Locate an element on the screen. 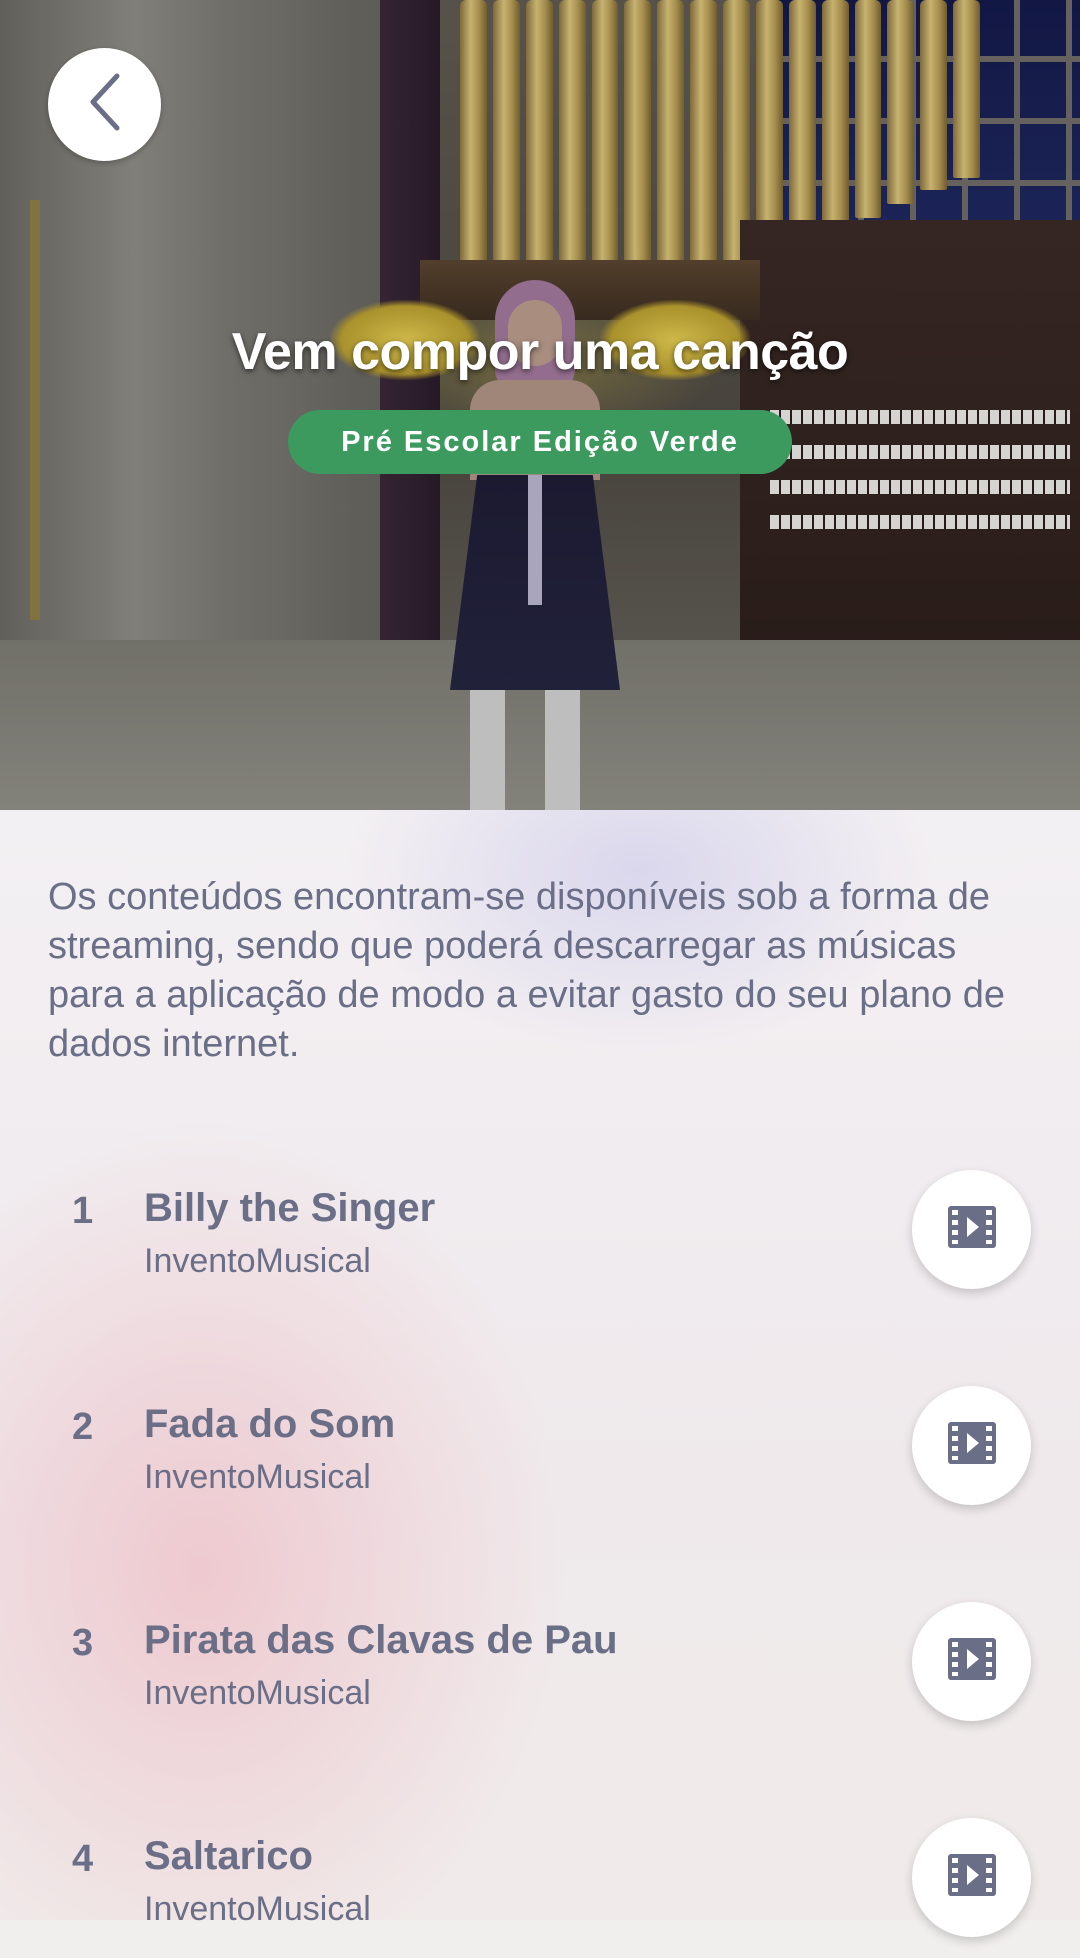 The height and width of the screenshot is (1958, 1080). track-item: 1 Billy the Singer InventoMusical is located at coordinates (540, 1240).